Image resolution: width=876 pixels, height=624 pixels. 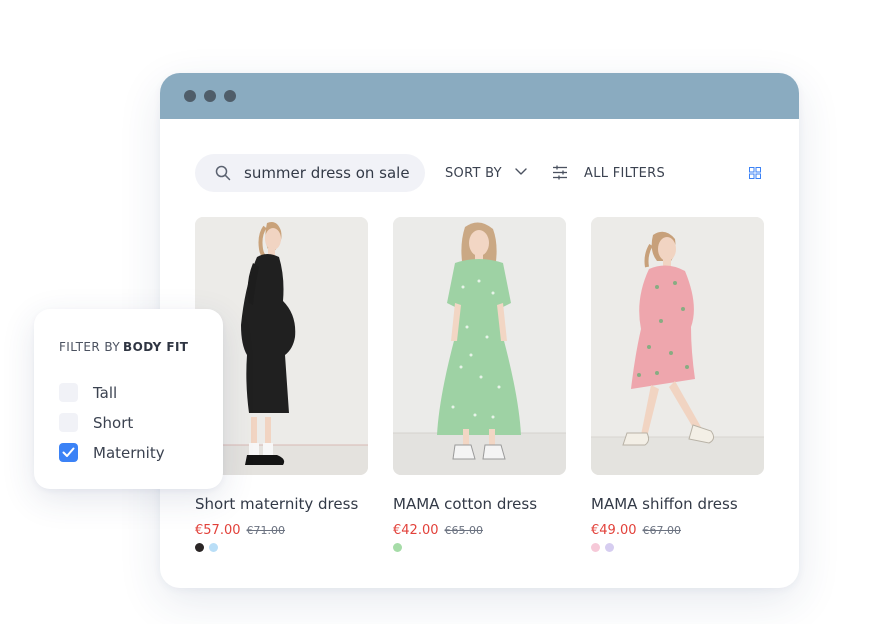 I want to click on product-name: MAMA shiffon dress, so click(x=677, y=504).